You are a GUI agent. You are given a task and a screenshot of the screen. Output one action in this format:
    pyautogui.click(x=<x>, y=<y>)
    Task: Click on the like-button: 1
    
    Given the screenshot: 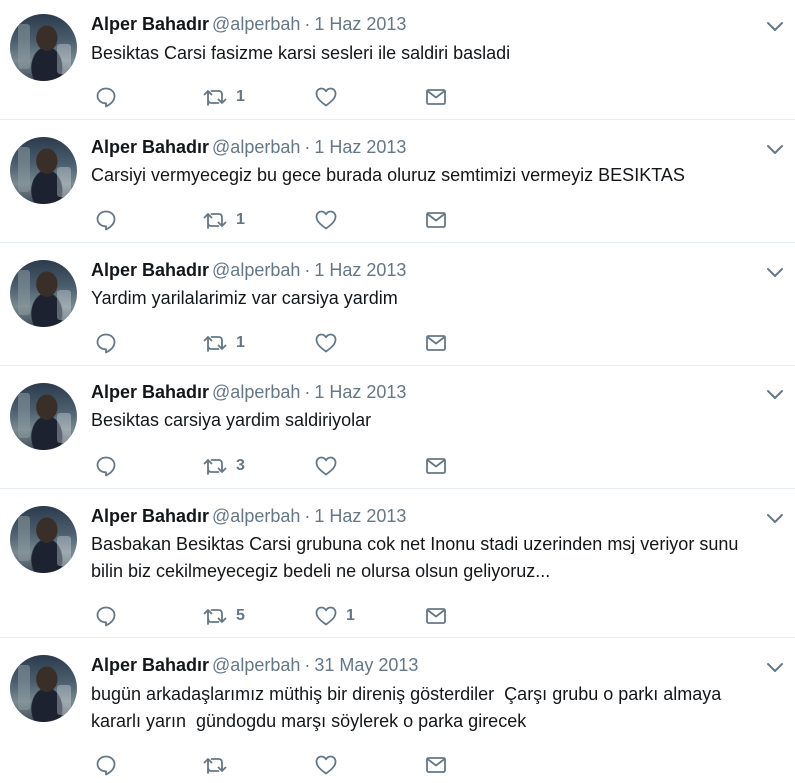 What is the action you would take?
    pyautogui.click(x=334, y=616)
    